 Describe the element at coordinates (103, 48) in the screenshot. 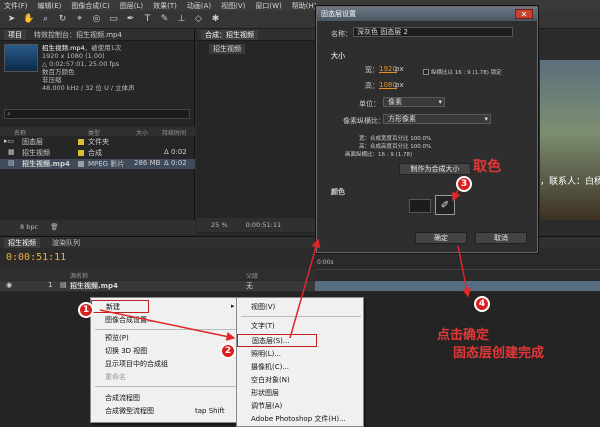

I see `footage-usage: ，被使用1次` at that location.